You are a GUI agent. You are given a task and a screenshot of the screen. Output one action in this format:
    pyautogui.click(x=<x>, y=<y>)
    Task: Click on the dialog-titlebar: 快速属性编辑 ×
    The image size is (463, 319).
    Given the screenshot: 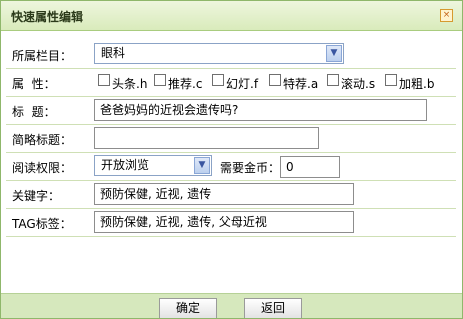 What is the action you would take?
    pyautogui.click(x=231, y=16)
    